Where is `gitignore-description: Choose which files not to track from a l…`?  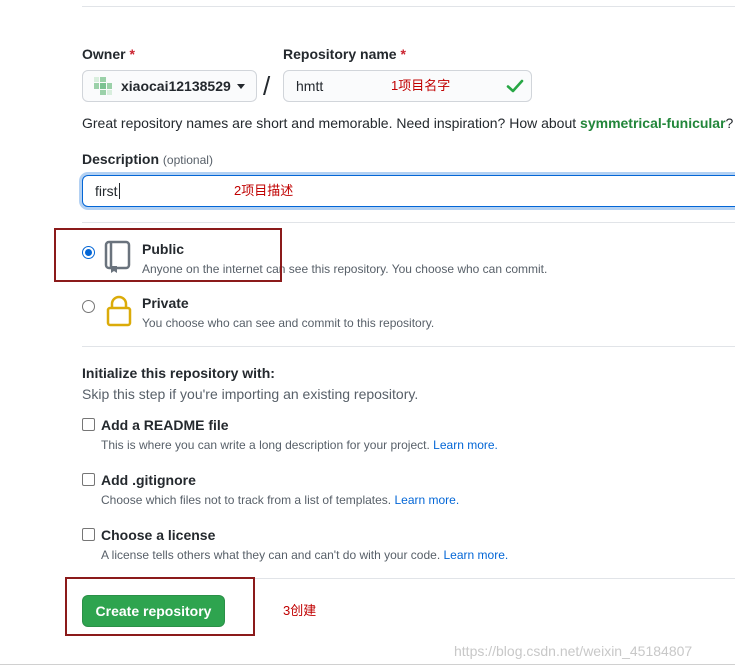
gitignore-description: Choose which files not to track from a l… is located at coordinates (280, 500).